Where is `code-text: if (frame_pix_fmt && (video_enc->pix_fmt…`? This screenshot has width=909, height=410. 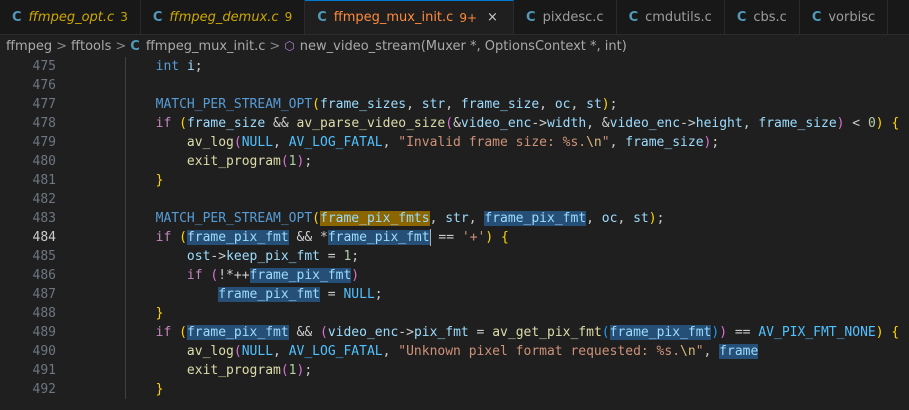 code-text: if (frame_pix_fmt && (video_enc->pix_fmt… is located at coordinates (477, 332).